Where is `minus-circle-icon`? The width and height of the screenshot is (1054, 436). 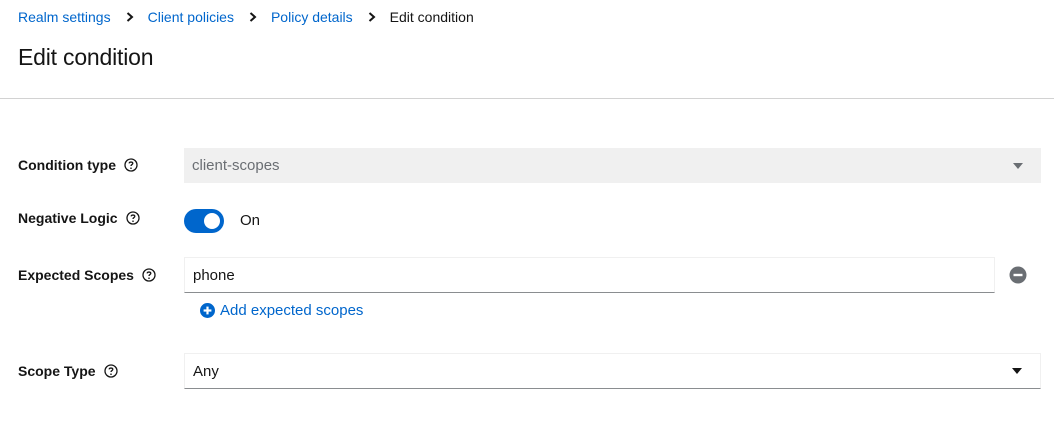 minus-circle-icon is located at coordinates (1018, 275).